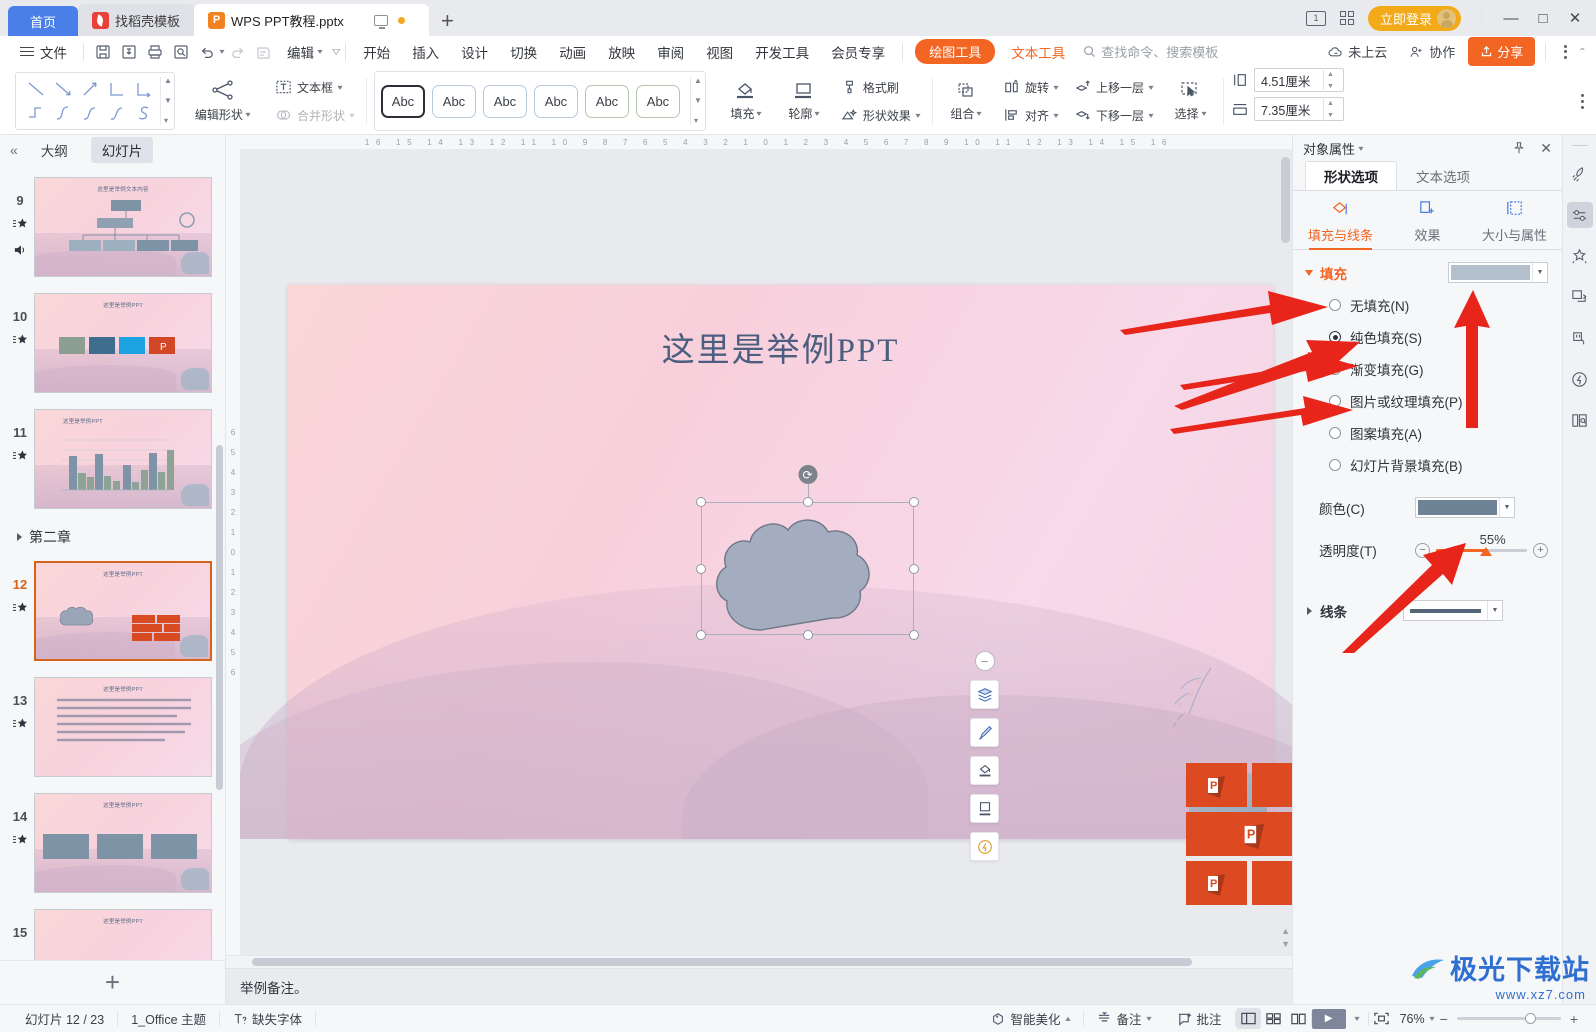  I want to click on group-button: 组合 ▾, so click(966, 101).